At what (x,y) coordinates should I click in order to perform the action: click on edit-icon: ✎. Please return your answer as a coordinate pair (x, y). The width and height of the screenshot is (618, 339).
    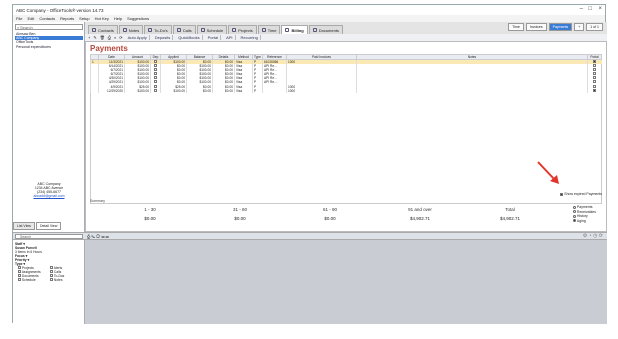
    Looking at the image, I should click on (94, 37).